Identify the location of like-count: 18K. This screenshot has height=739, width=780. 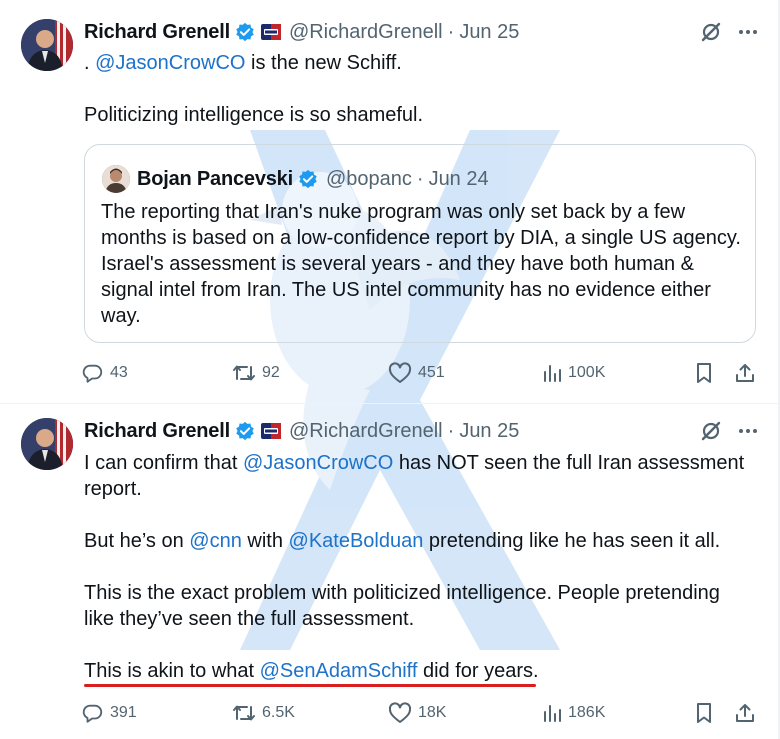
(432, 712).